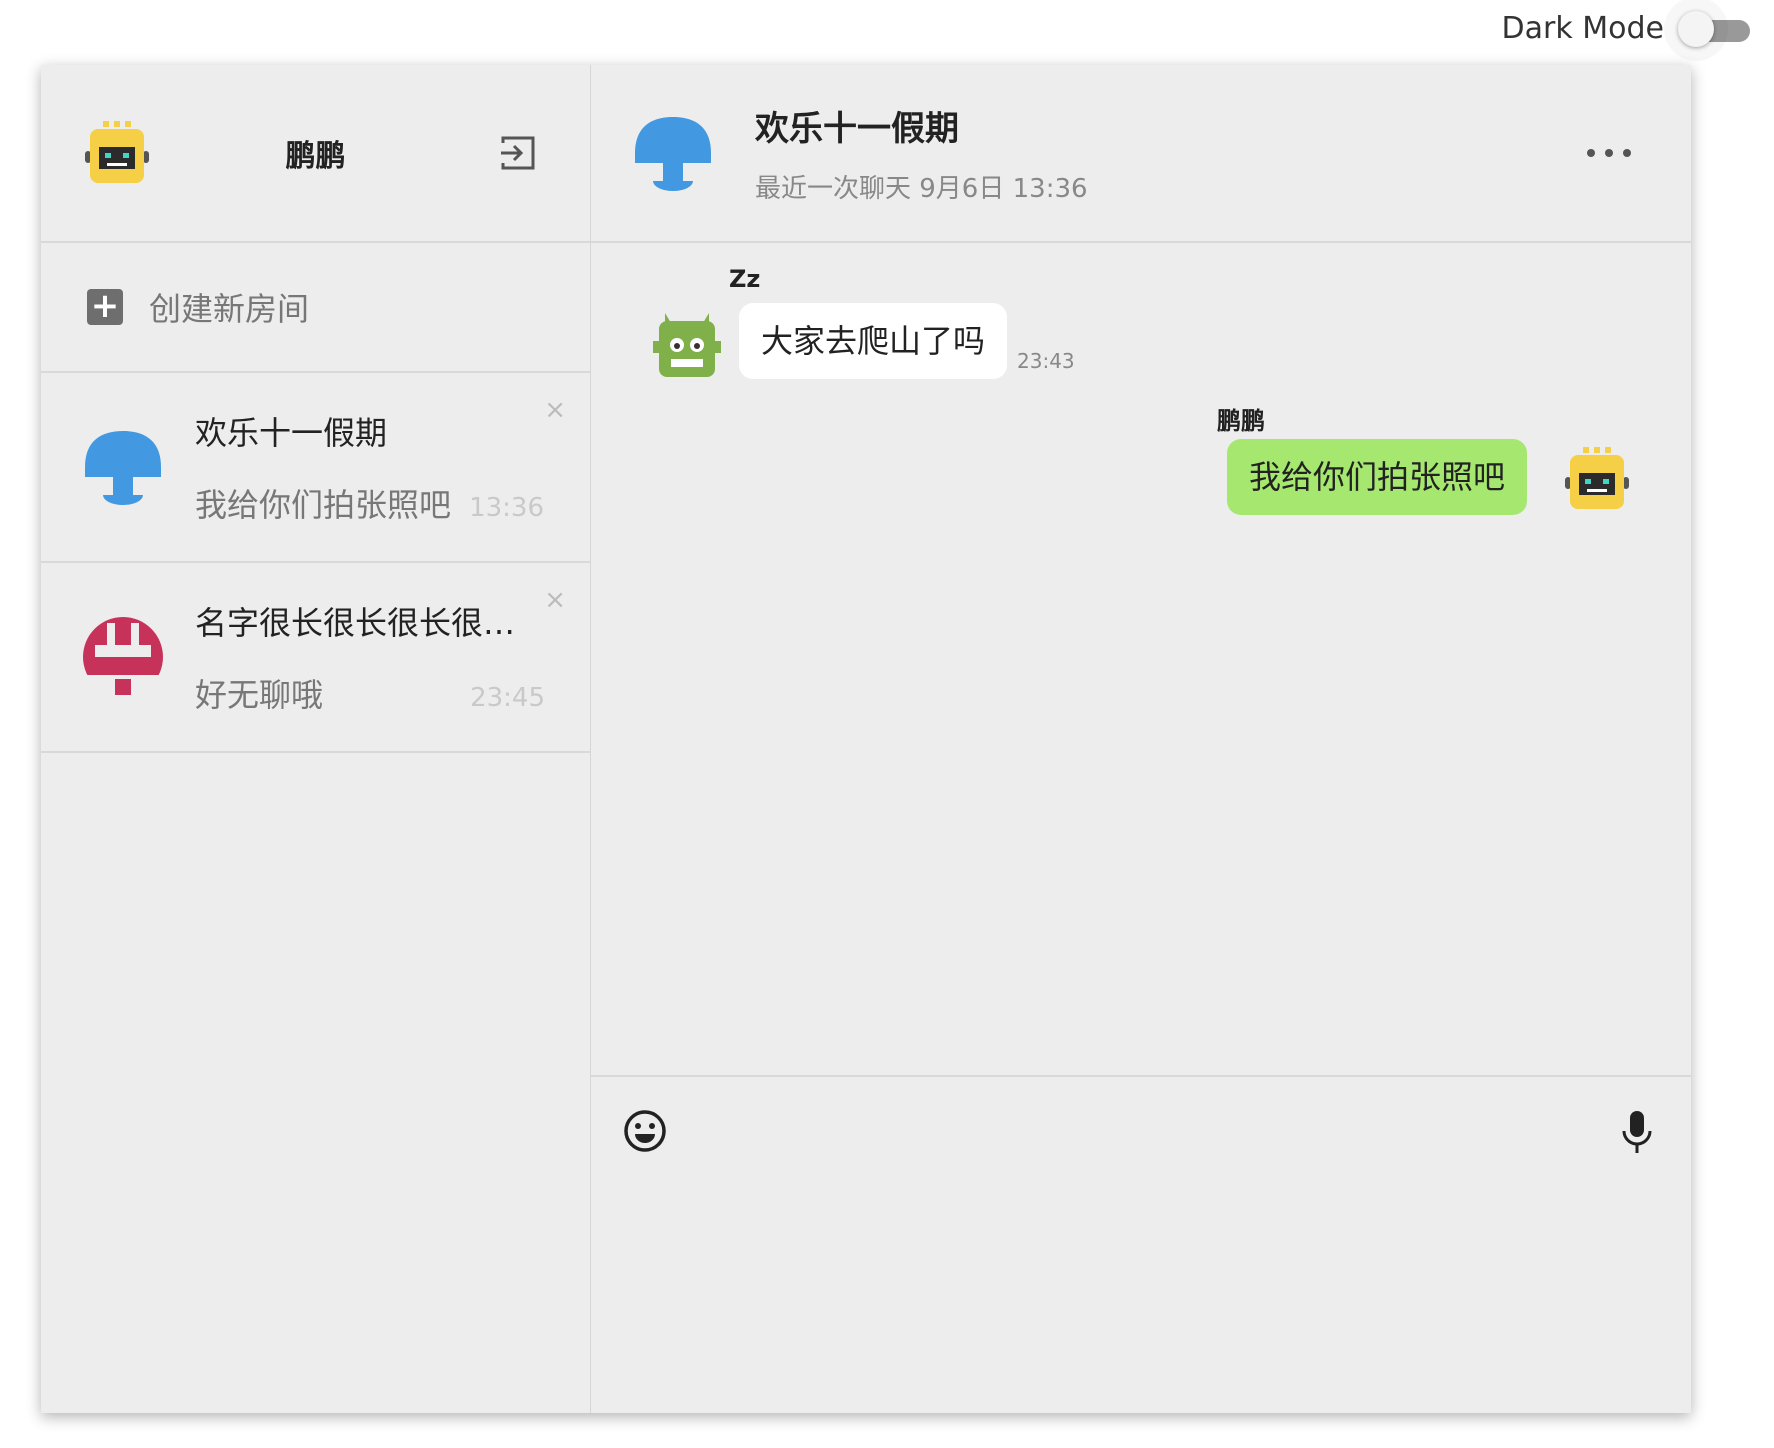  Describe the element at coordinates (1377, 477) in the screenshot. I see `message-bubble-outgoing: 我给你们拍张照吧` at that location.